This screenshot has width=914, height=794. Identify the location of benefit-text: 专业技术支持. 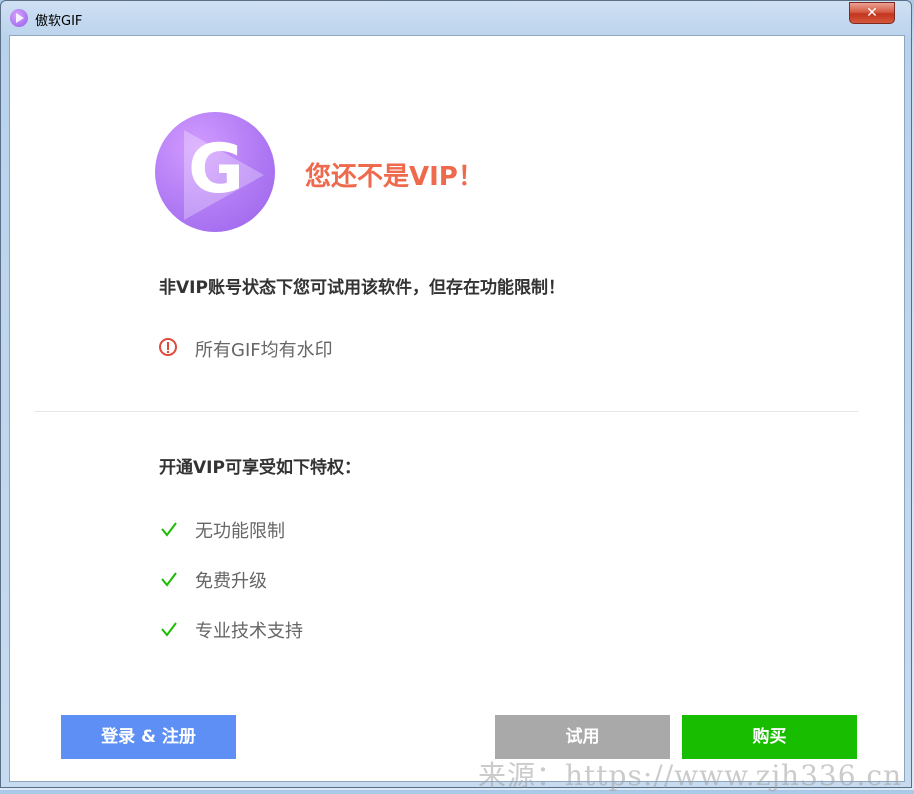
(249, 631).